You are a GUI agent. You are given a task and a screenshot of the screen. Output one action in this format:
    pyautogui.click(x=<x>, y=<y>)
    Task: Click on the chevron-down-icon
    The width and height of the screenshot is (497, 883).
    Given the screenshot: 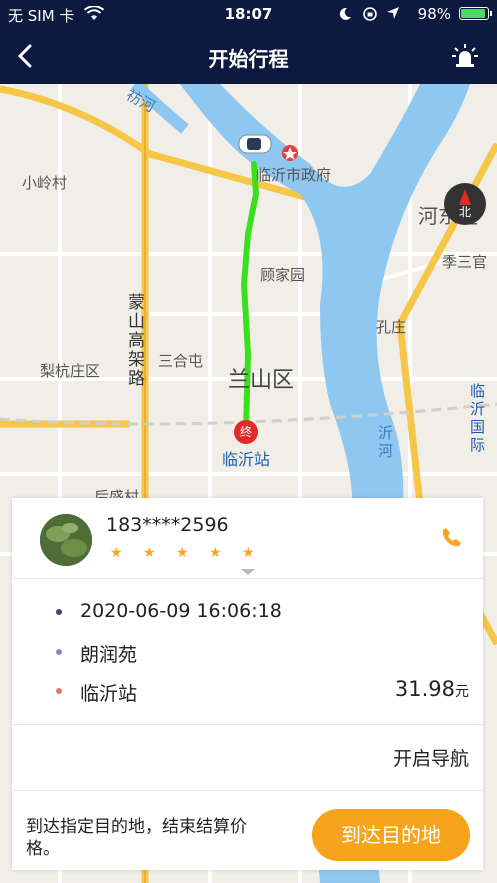 What is the action you would take?
    pyautogui.click(x=248, y=572)
    